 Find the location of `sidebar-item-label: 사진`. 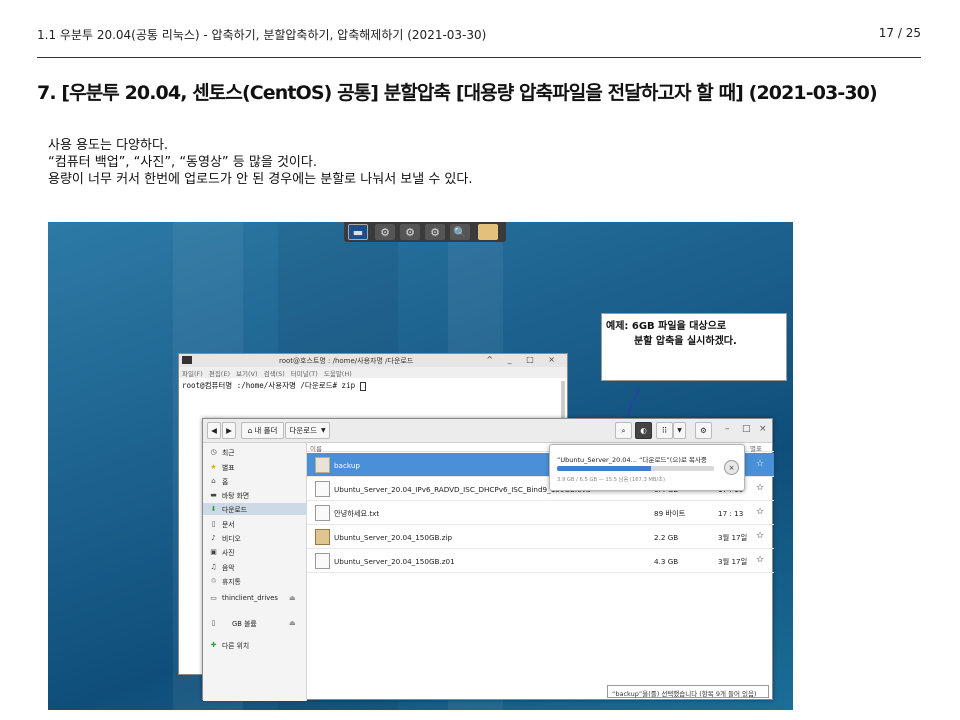

sidebar-item-label: 사진 is located at coordinates (228, 553).